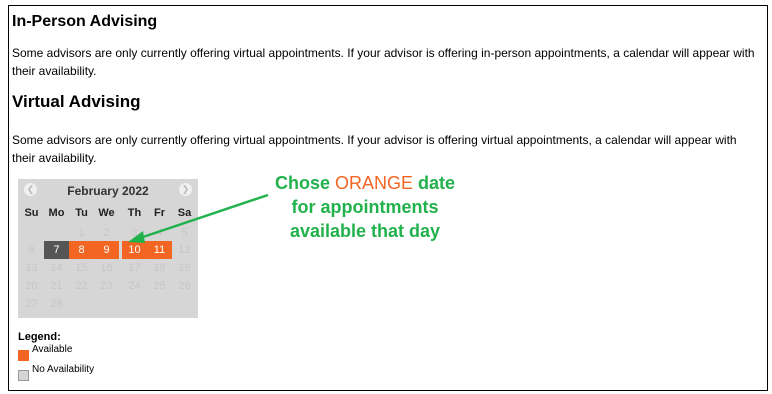  I want to click on arrow-head, so click(136, 237).